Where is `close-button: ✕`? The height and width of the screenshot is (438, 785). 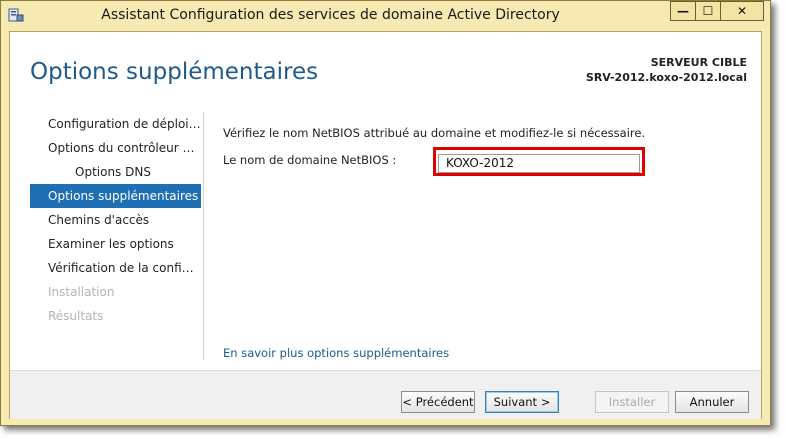 close-button: ✕ is located at coordinates (742, 11).